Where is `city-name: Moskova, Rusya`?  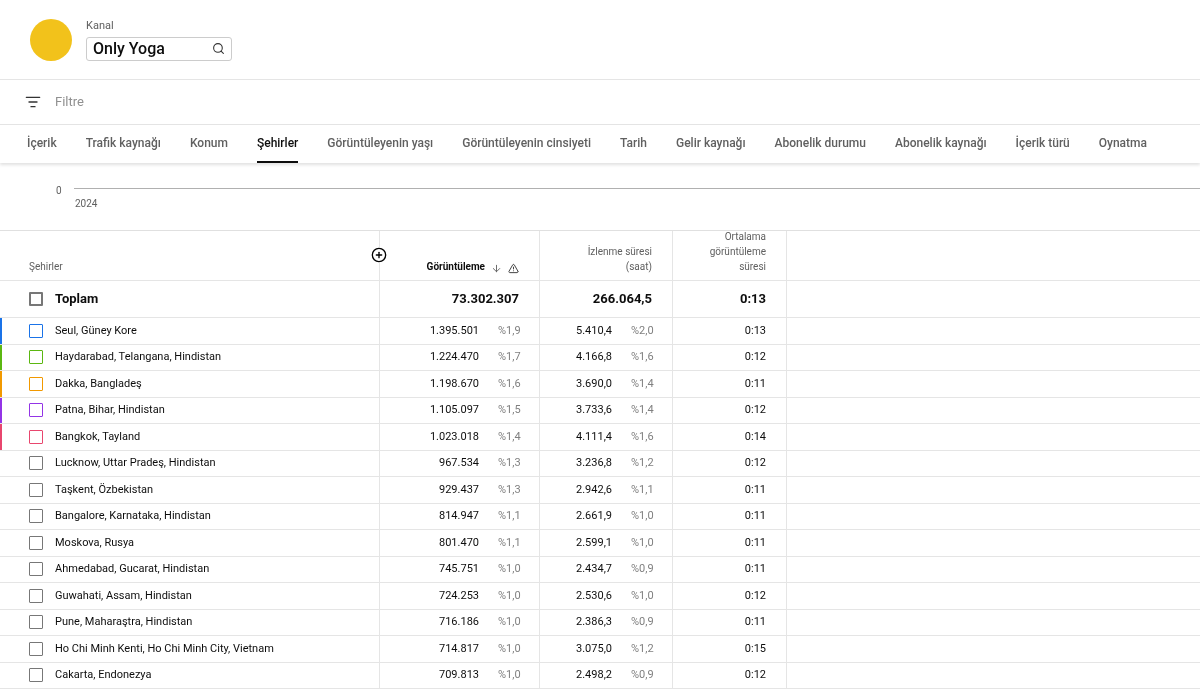 city-name: Moskova, Rusya is located at coordinates (95, 542).